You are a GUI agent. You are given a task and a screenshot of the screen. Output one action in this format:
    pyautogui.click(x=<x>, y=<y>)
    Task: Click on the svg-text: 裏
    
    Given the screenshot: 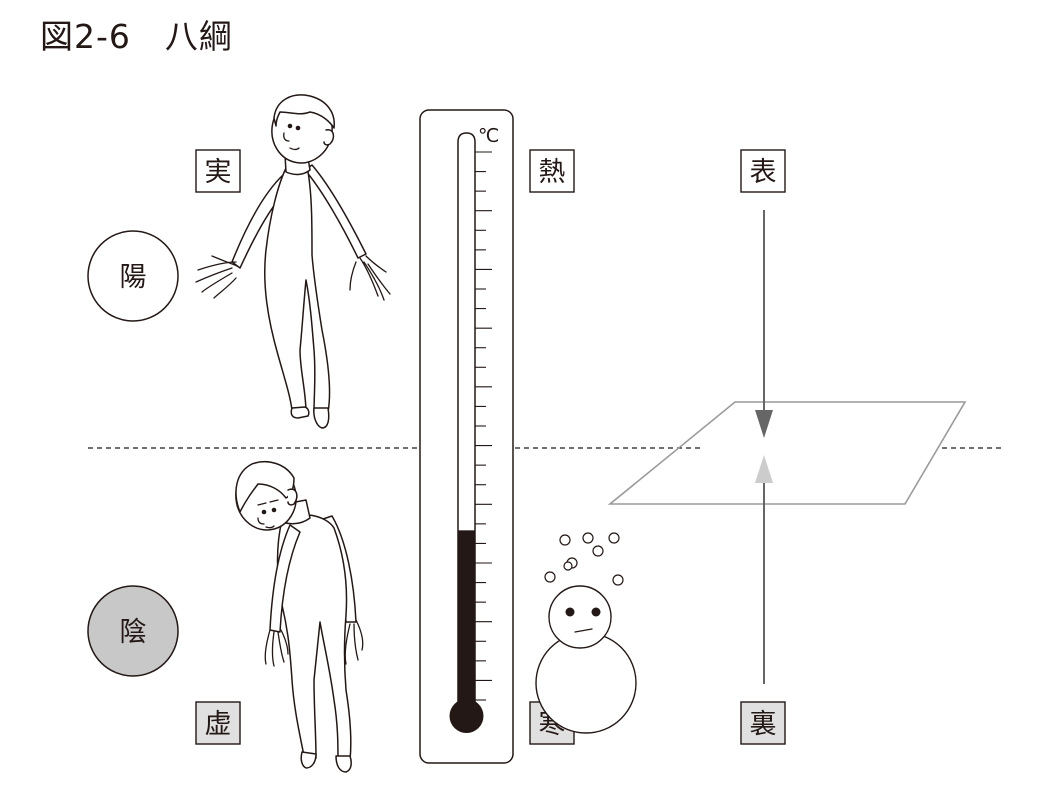 What is the action you would take?
    pyautogui.click(x=763, y=724)
    